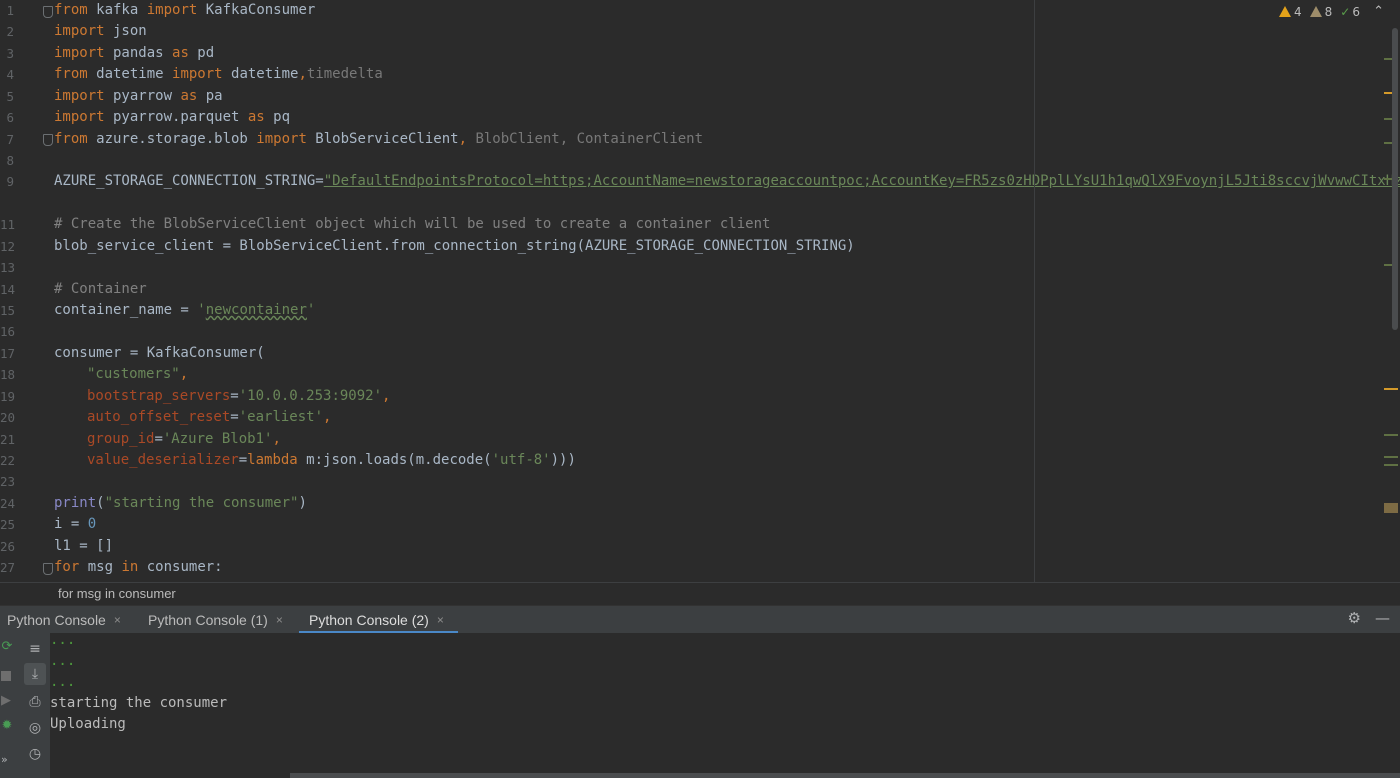  I want to click on more-icon: », so click(4, 759).